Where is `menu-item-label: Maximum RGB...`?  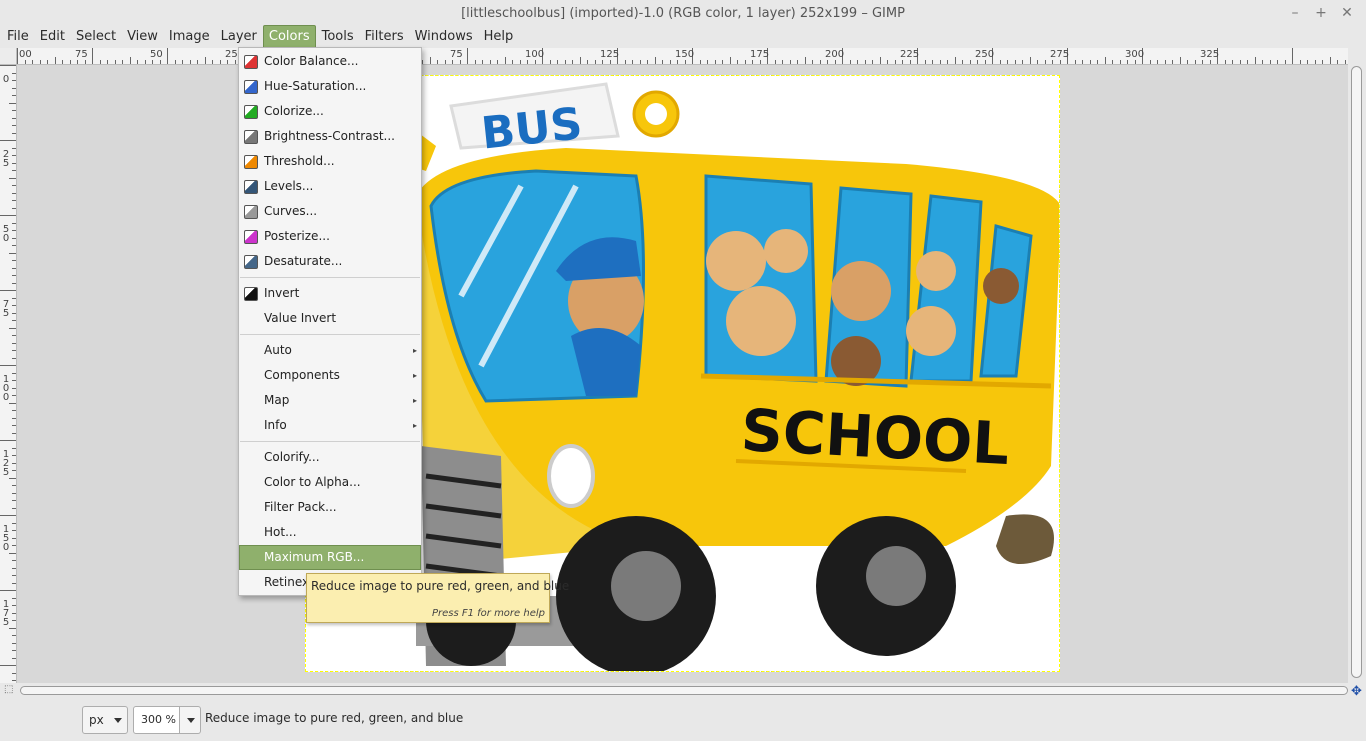
menu-item-label: Maximum RGB... is located at coordinates (314, 557).